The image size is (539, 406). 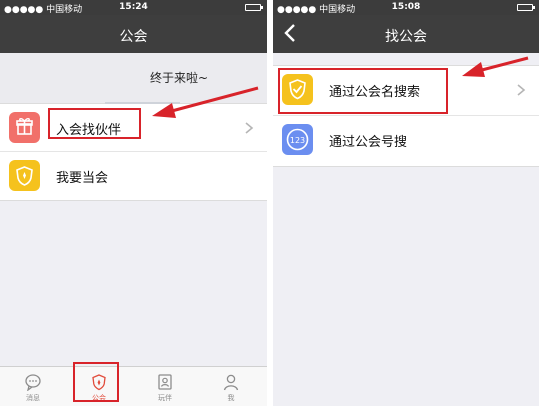 What do you see at coordinates (165, 398) in the screenshot?
I see `tab-label: 玩伴` at bounding box center [165, 398].